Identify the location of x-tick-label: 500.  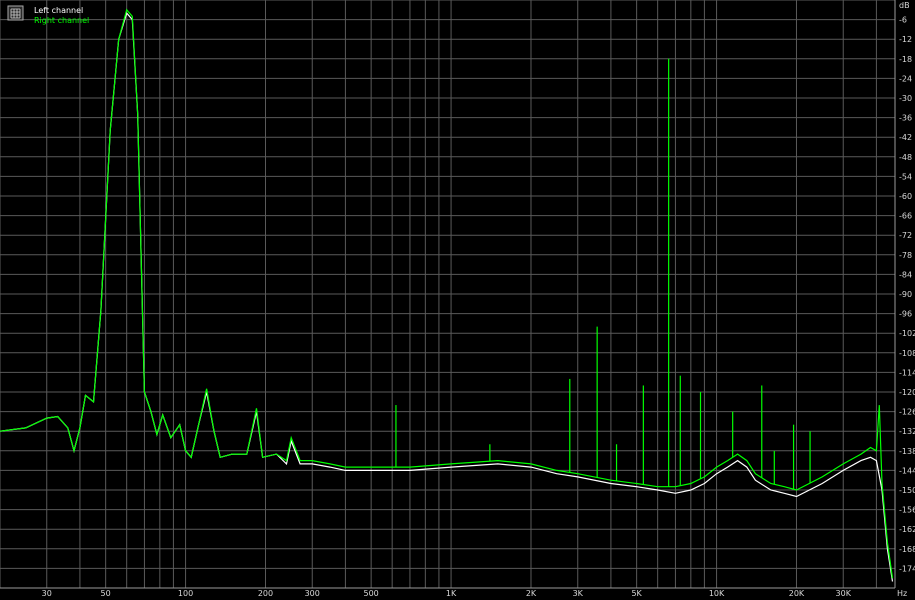
(371, 593).